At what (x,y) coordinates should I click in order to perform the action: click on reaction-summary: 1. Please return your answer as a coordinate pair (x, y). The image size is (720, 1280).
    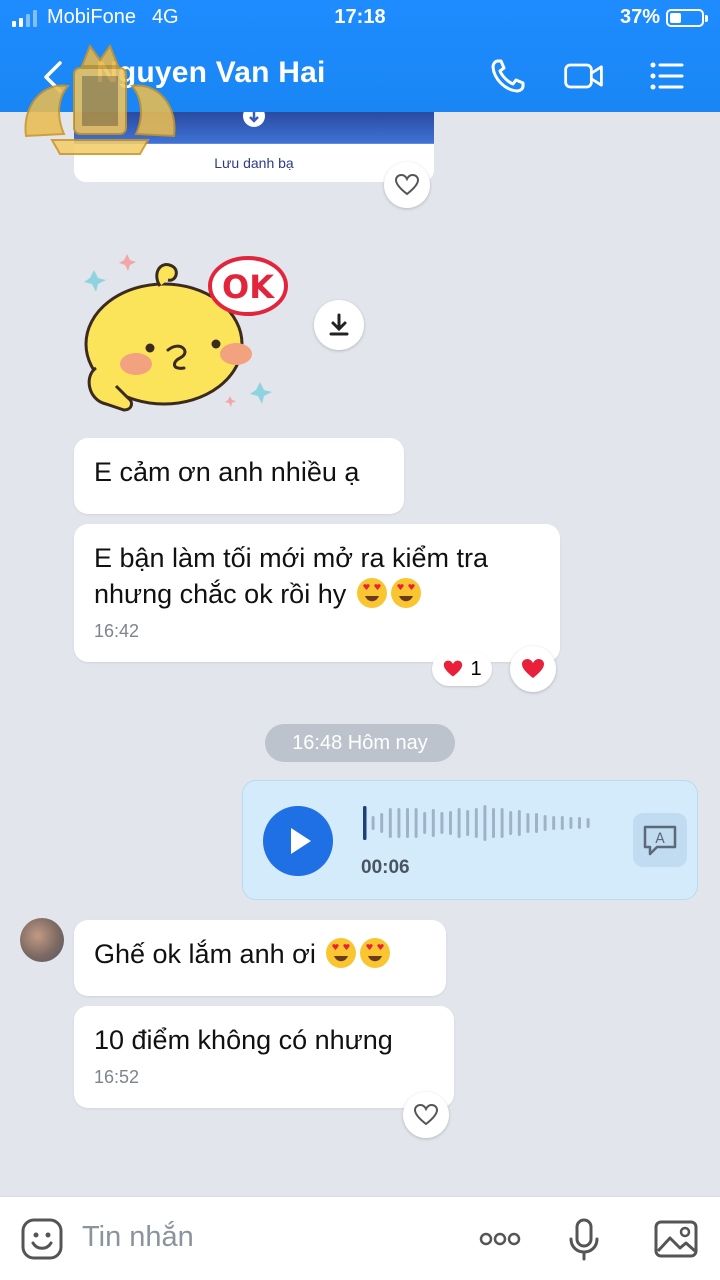
    Looking at the image, I should click on (462, 669).